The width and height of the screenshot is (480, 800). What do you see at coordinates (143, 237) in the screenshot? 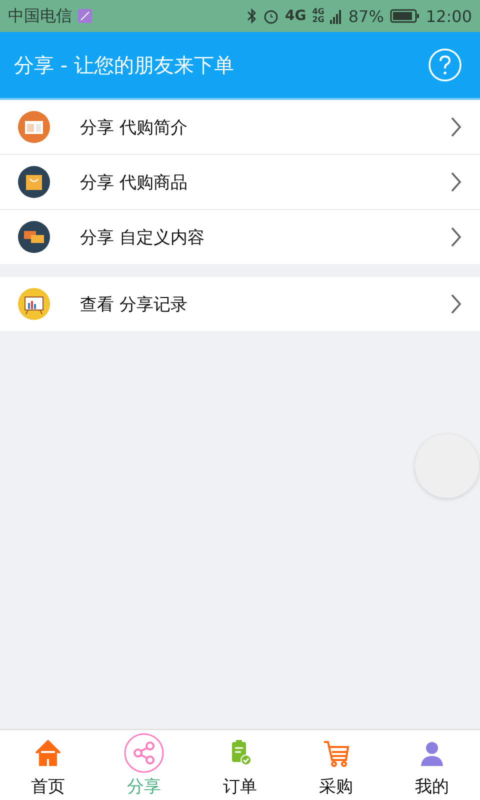
I see `menu-label: 分享 自定义内容` at bounding box center [143, 237].